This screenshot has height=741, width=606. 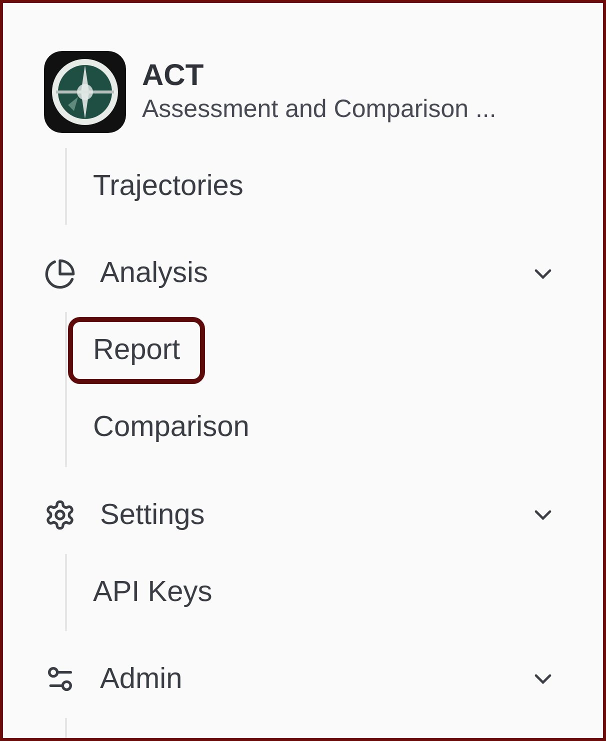 What do you see at coordinates (137, 350) in the screenshot?
I see `nav-item: Report` at bounding box center [137, 350].